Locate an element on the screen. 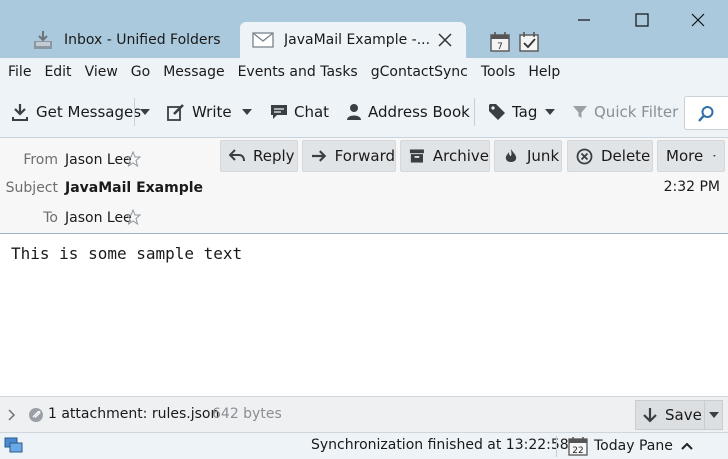  calendar-day-number: 22 is located at coordinates (577, 451).